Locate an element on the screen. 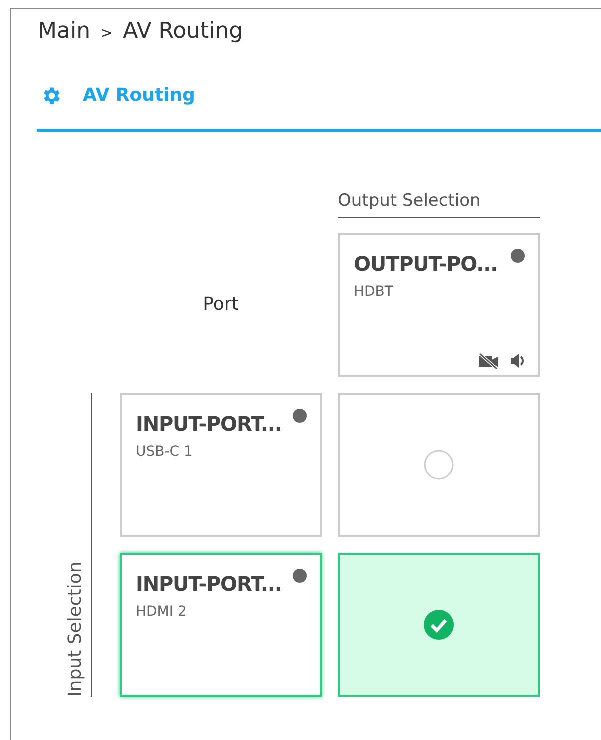 Image resolution: width=601 pixels, height=740 pixels. port-type: USB-C 1 is located at coordinates (165, 452).